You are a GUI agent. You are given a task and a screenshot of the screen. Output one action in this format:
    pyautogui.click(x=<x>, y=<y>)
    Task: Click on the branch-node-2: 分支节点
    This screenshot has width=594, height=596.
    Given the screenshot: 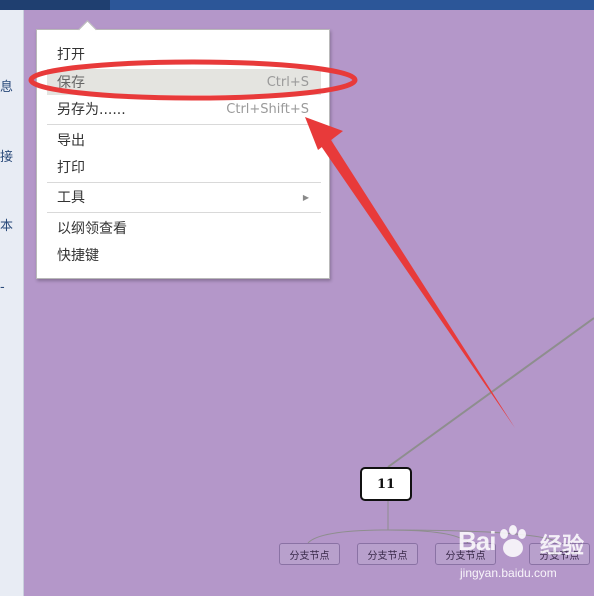 What is the action you would take?
    pyautogui.click(x=387, y=554)
    